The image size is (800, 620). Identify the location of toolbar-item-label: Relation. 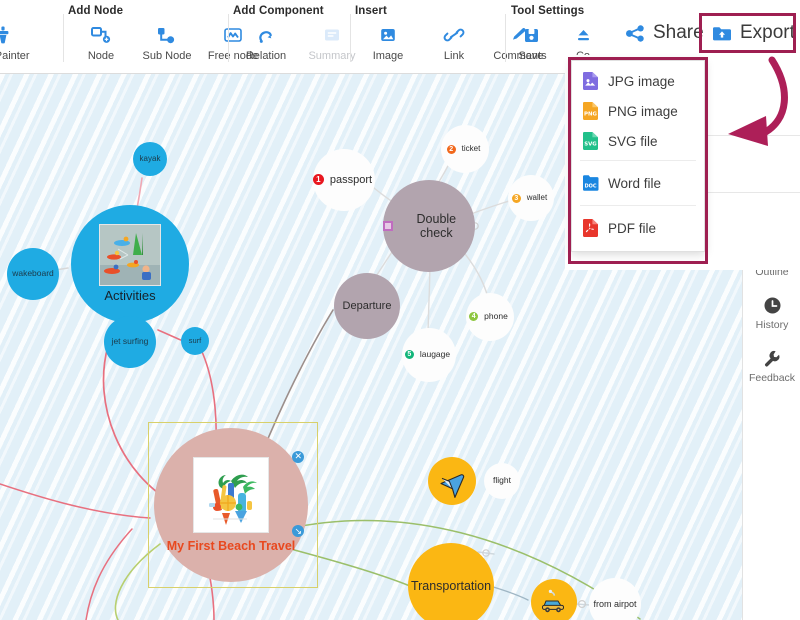
(266, 56).